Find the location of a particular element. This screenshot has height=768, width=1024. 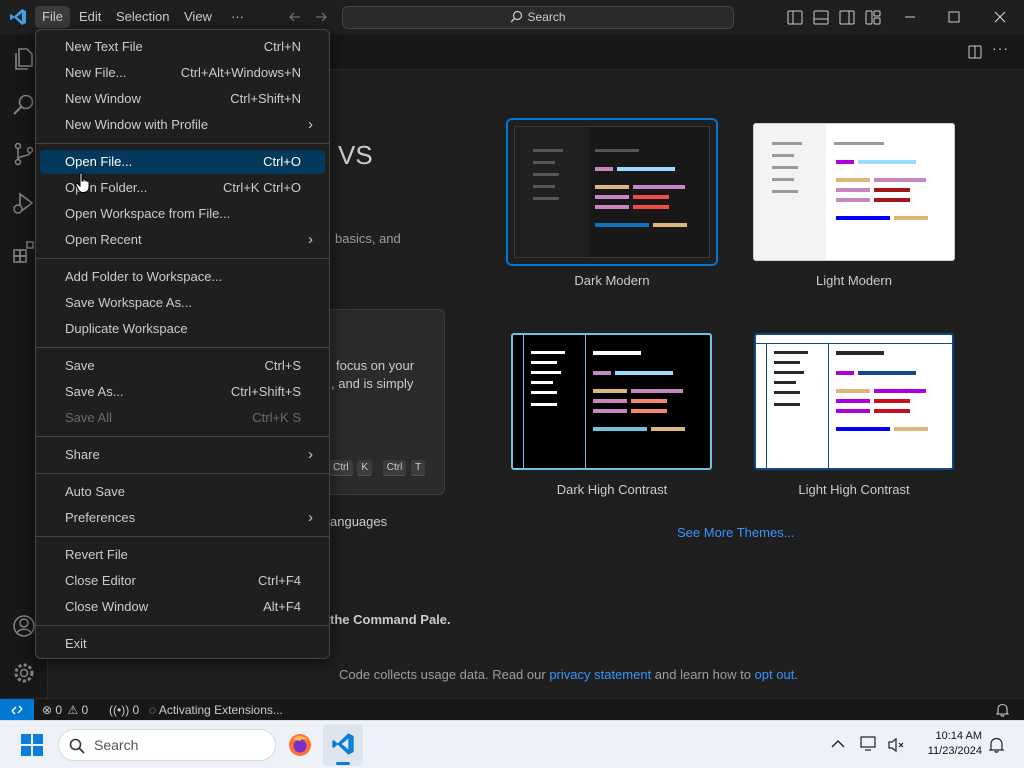

manage-gear-icon is located at coordinates (24, 673).